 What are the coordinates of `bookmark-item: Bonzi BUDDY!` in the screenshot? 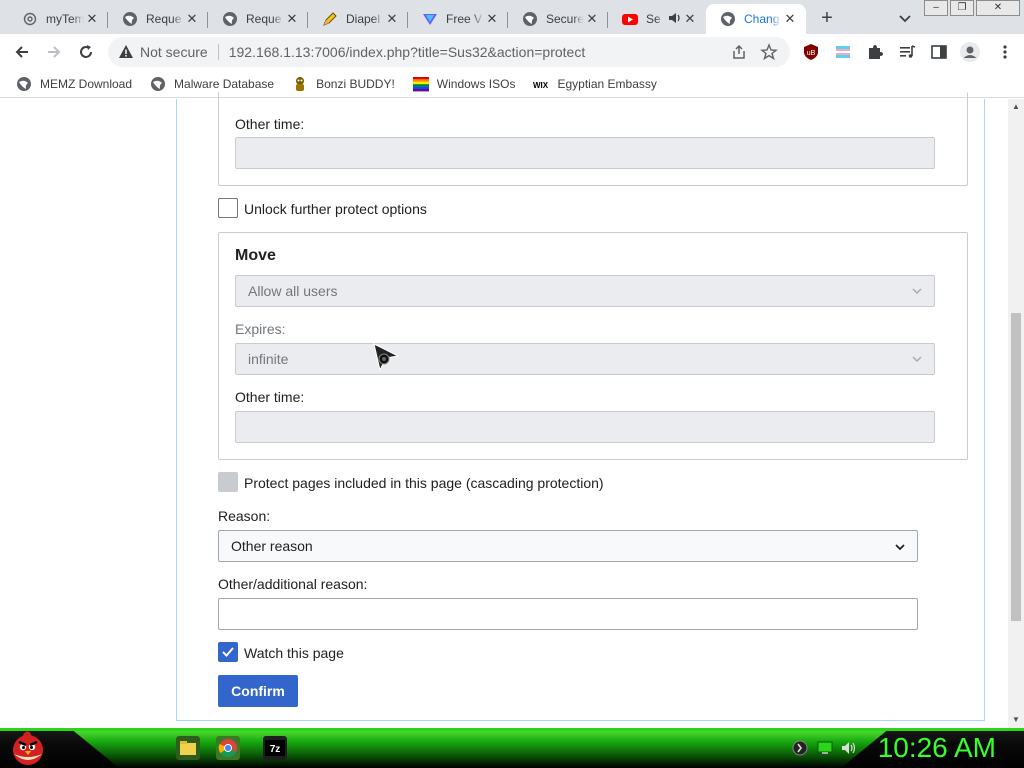 It's located at (343, 84).